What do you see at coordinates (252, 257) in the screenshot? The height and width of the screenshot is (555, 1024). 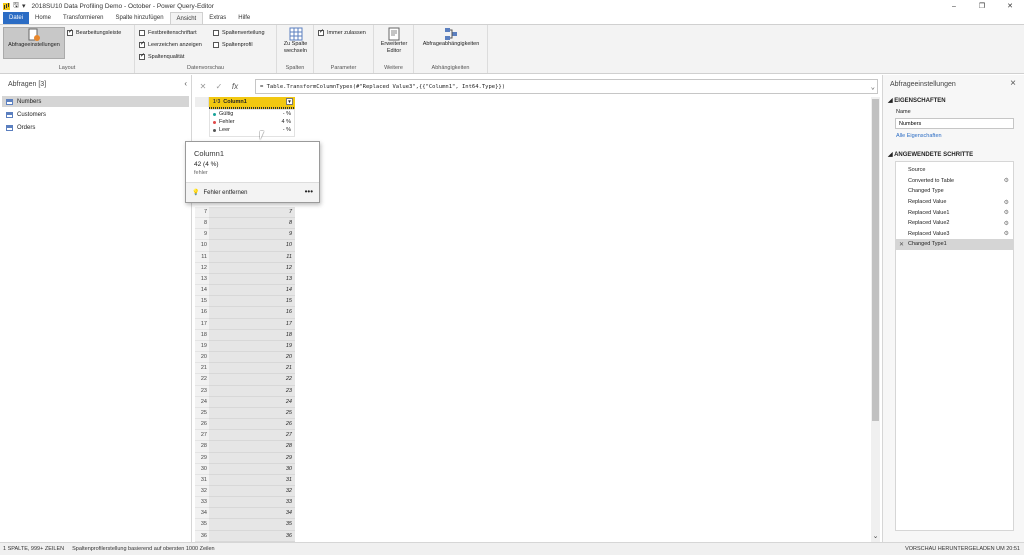 I see `cell-value: 11` at bounding box center [252, 257].